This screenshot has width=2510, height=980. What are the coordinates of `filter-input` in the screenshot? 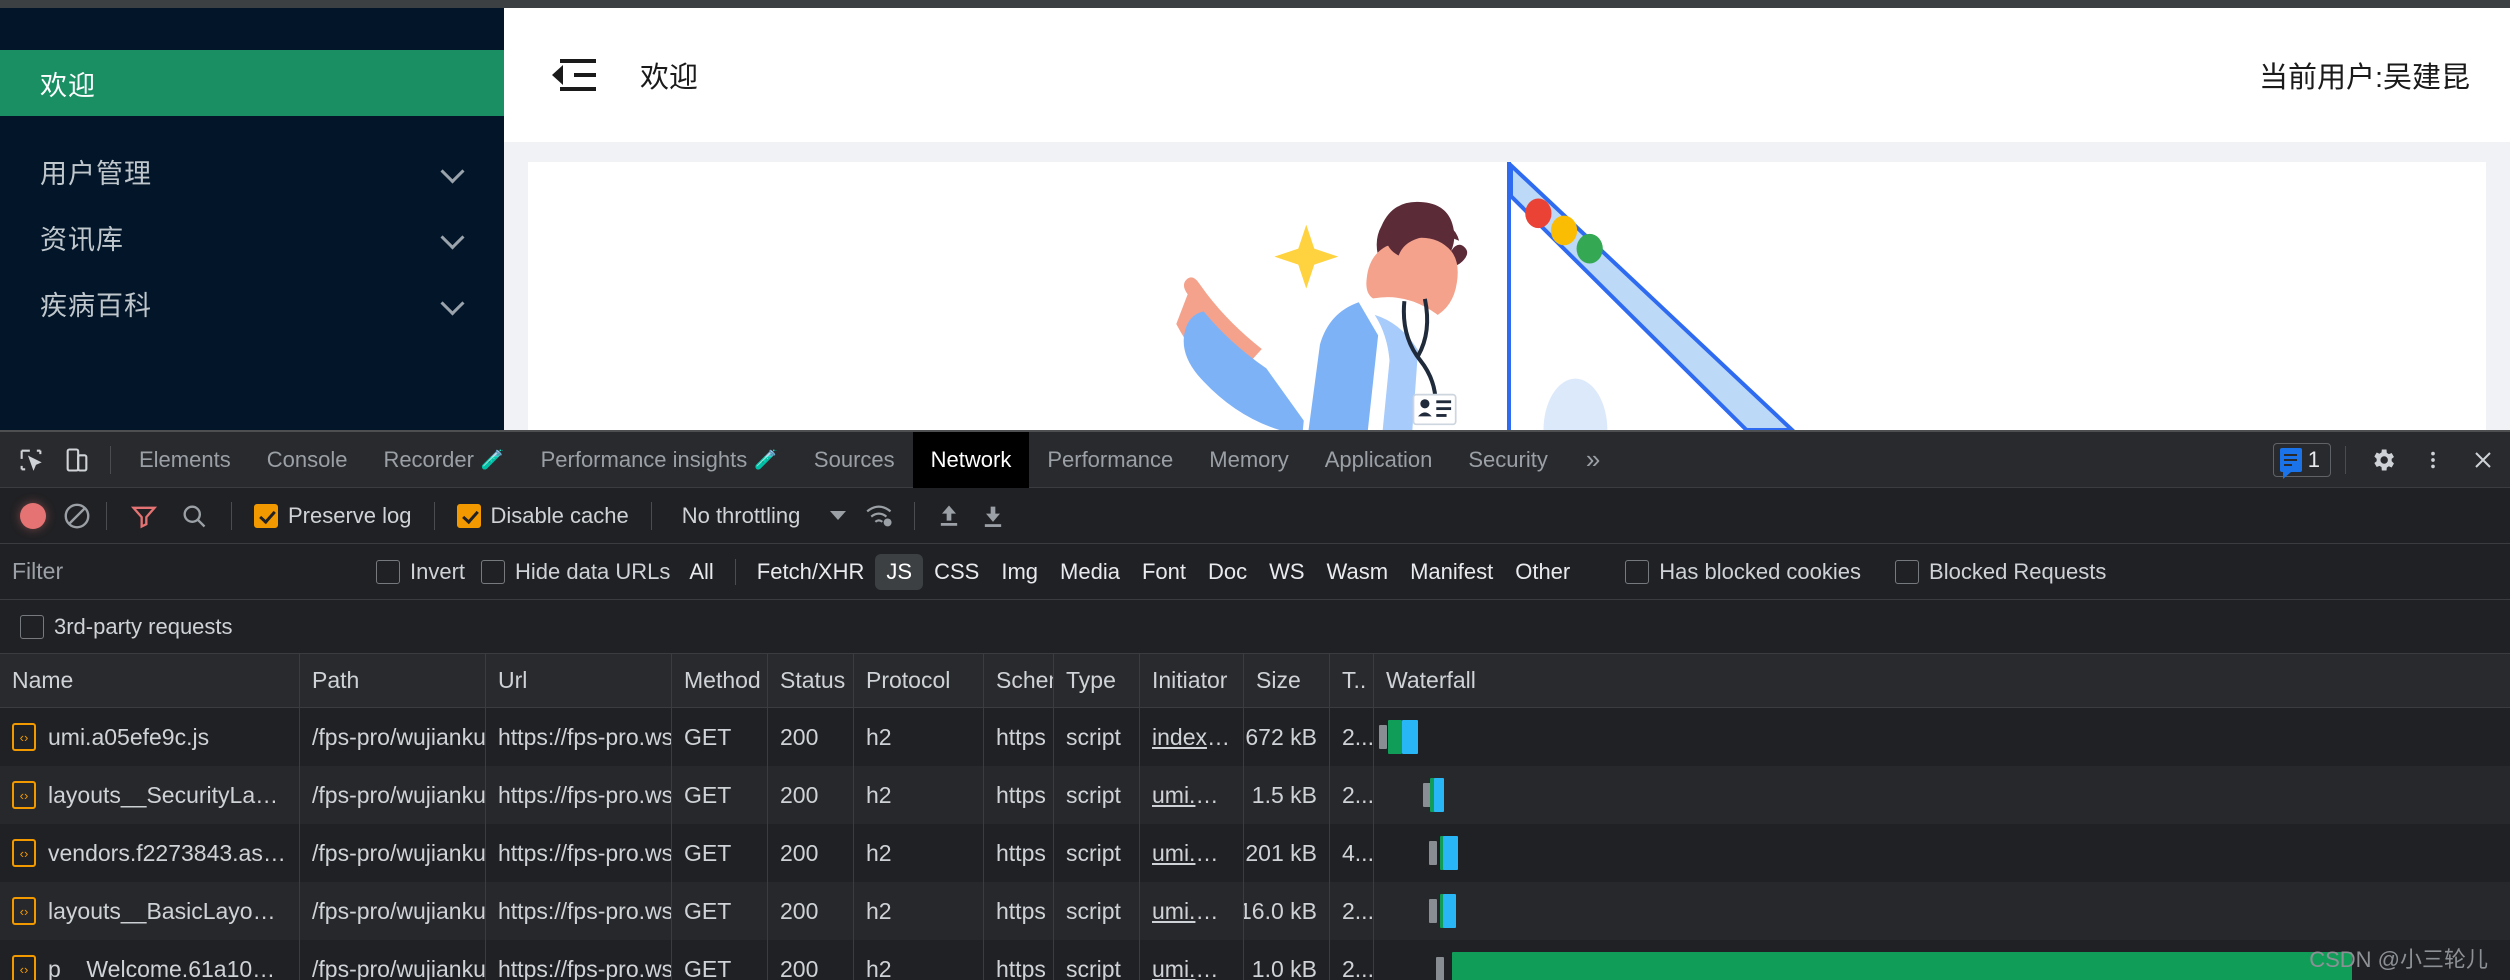 It's located at (184, 571).